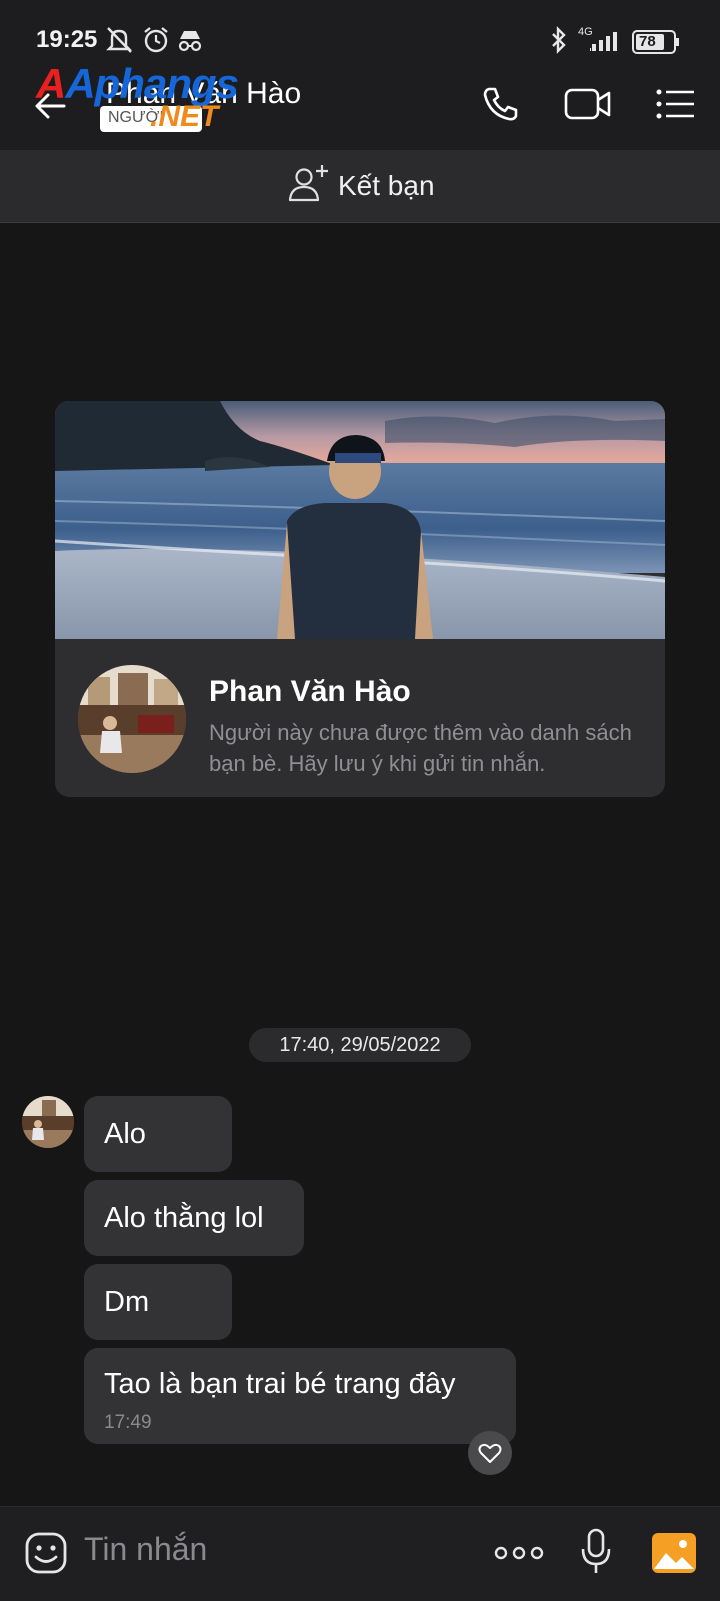 The height and width of the screenshot is (1601, 720). I want to click on battery-icon: 78, so click(655, 42).